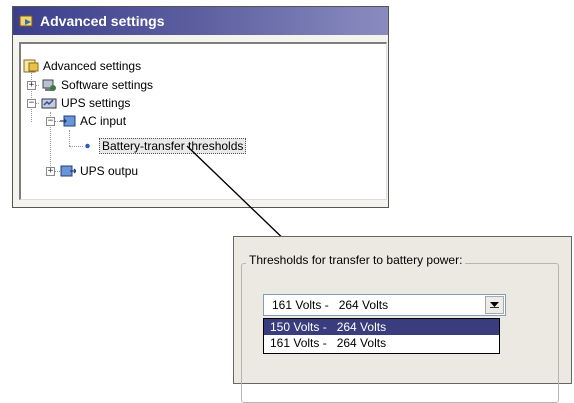 The height and width of the screenshot is (403, 574). I want to click on tree-label: UPS outpu, so click(109, 171).